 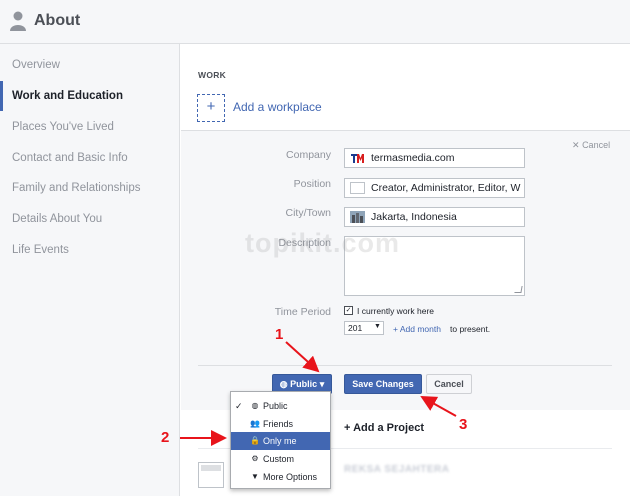 What do you see at coordinates (357, 217) in the screenshot?
I see `city-photo-icon` at bounding box center [357, 217].